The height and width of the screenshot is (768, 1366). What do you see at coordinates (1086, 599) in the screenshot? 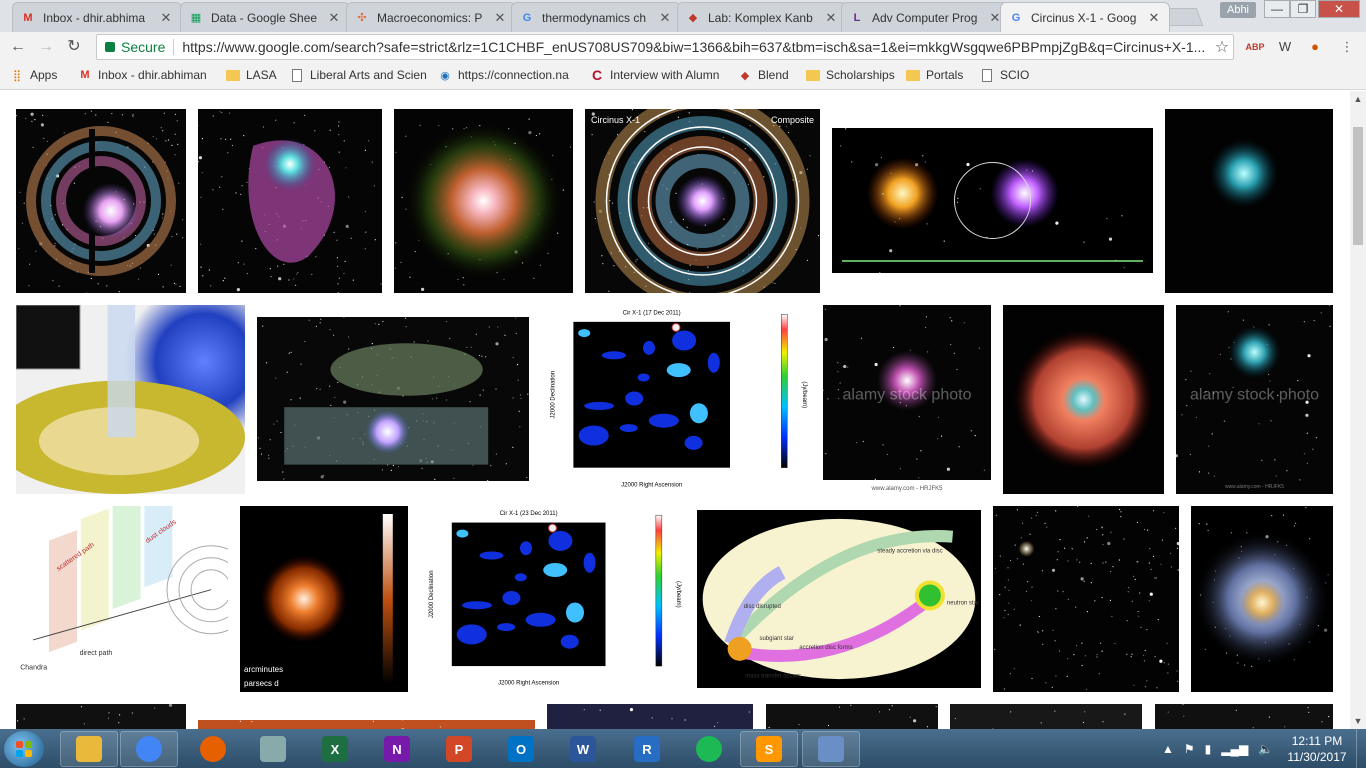
I see `image-result-starfield` at bounding box center [1086, 599].